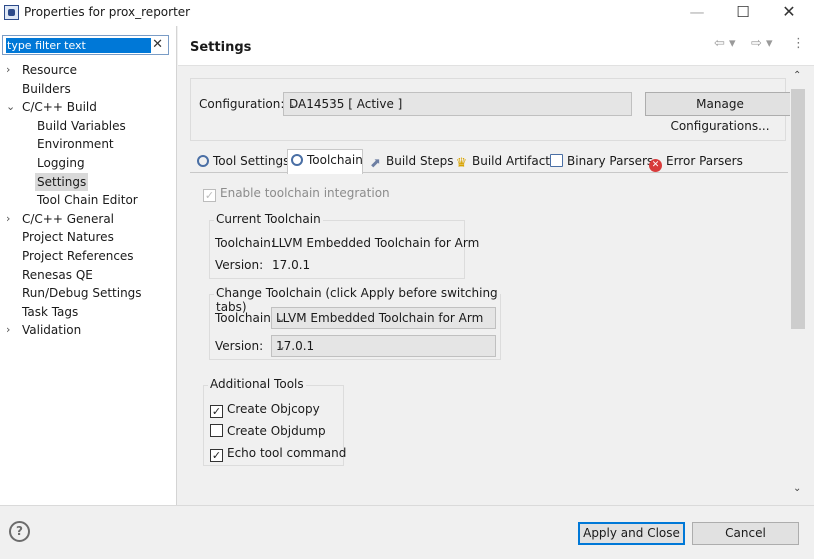 The width and height of the screenshot is (814, 559). Describe the element at coordinates (631, 533) in the screenshot. I see `apply-and-close-button: Apply and Close` at that location.